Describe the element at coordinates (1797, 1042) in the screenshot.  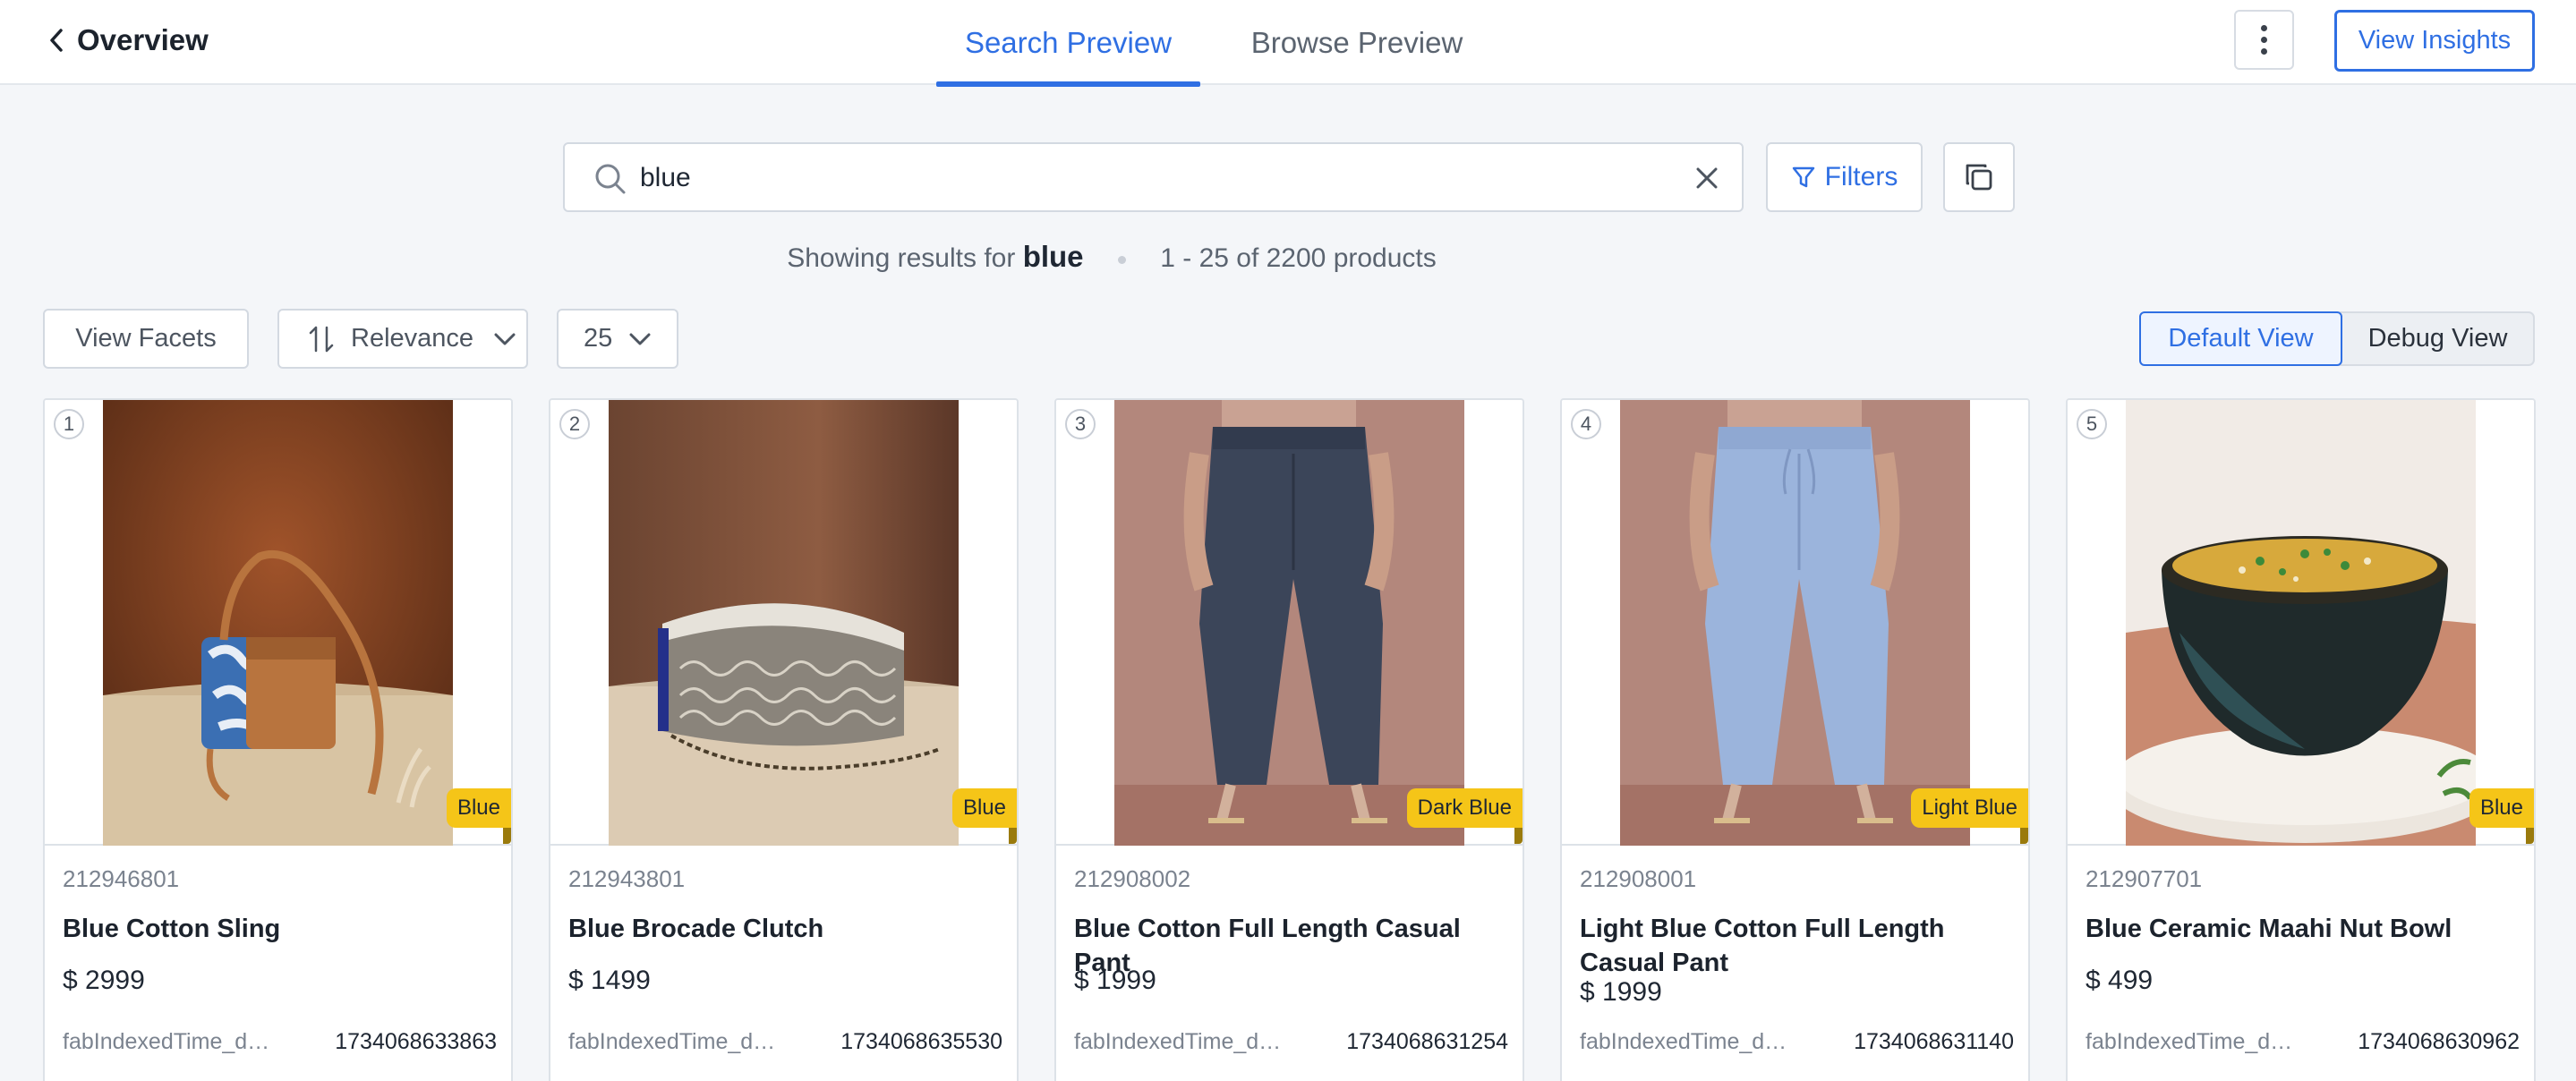
I see `product-meta: fabIndexedTime_da... 1734068631140` at that location.